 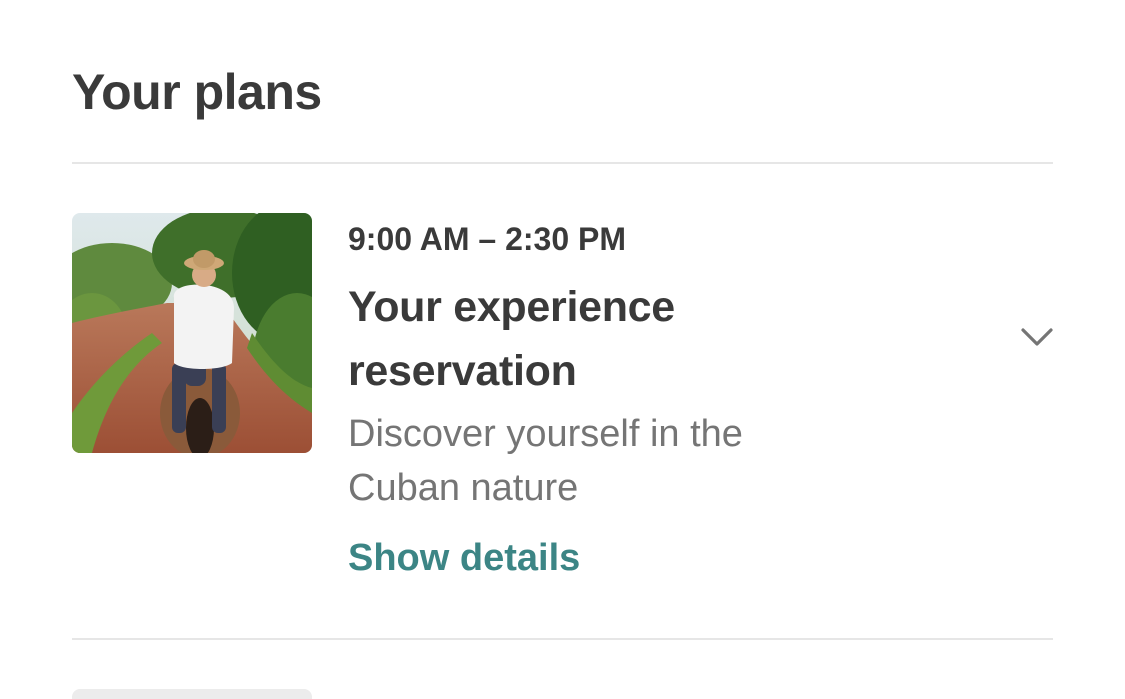 What do you see at coordinates (1037, 336) in the screenshot?
I see `chevron-down-icon` at bounding box center [1037, 336].